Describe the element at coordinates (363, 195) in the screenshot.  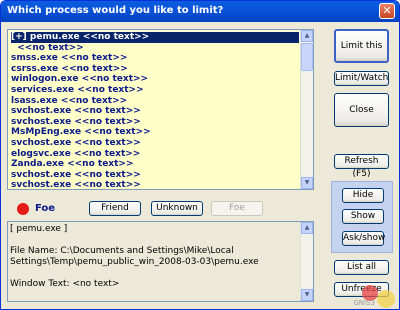
I see `hide-button: Hide` at that location.